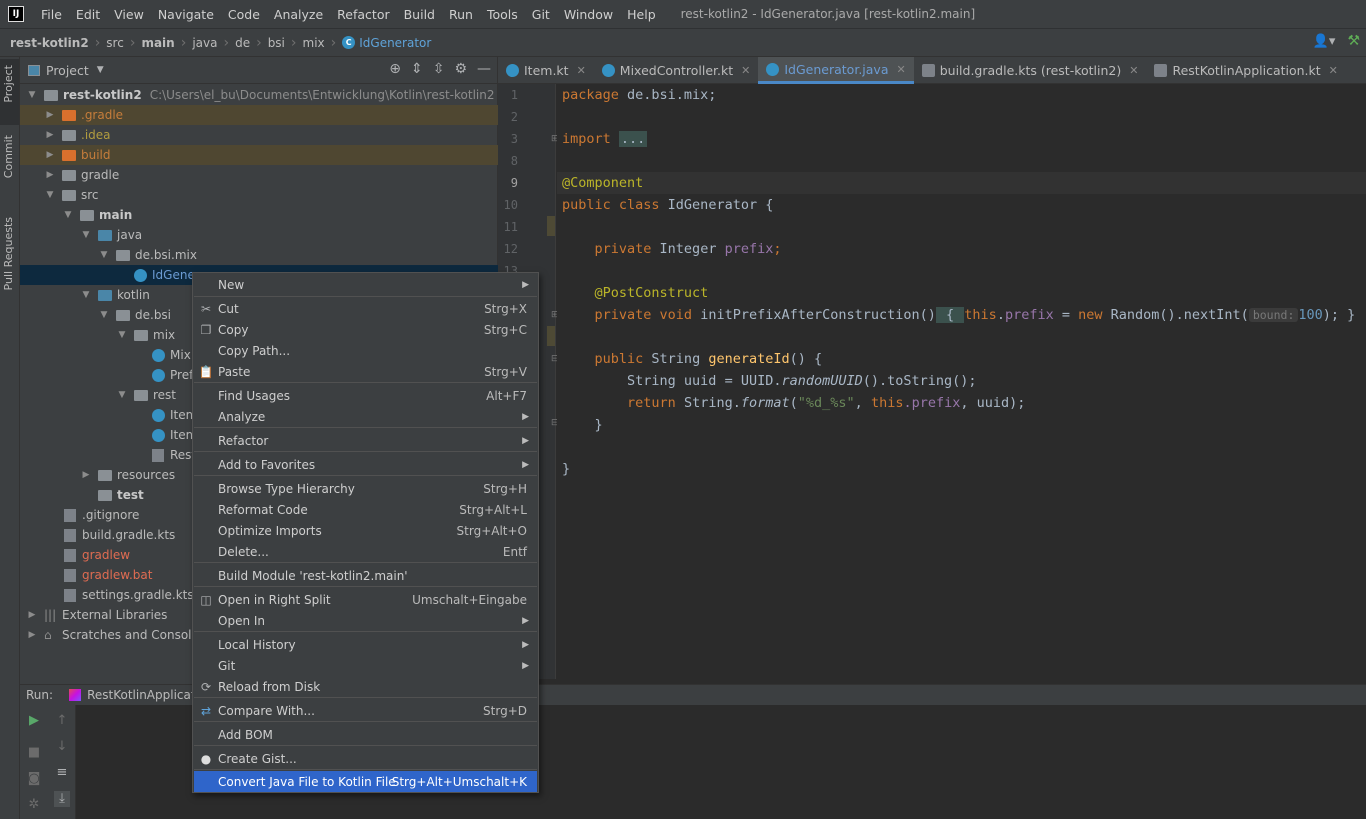 Image resolution: width=1366 pixels, height=819 pixels. Describe the element at coordinates (460, 69) in the screenshot. I see `gear-icon: ⚙` at that location.